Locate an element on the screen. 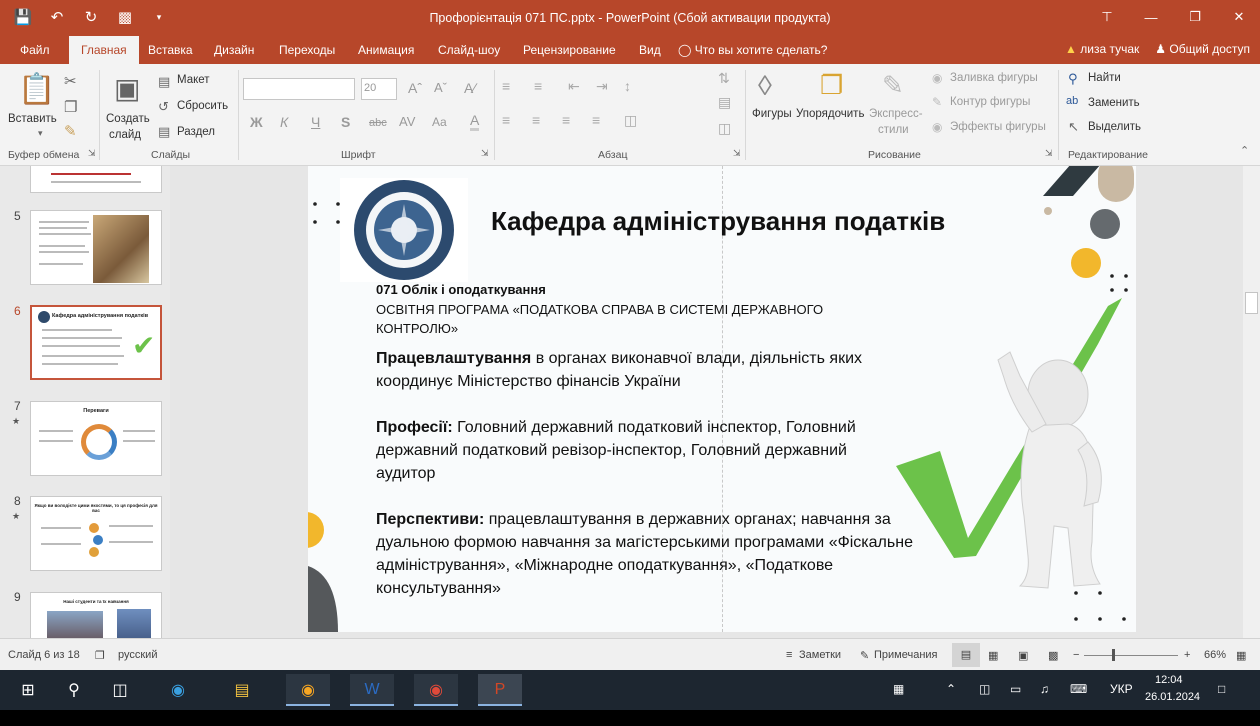 Image resolution: width=1260 pixels, height=726 pixels. numbering-icon: ≡ is located at coordinates (538, 86).